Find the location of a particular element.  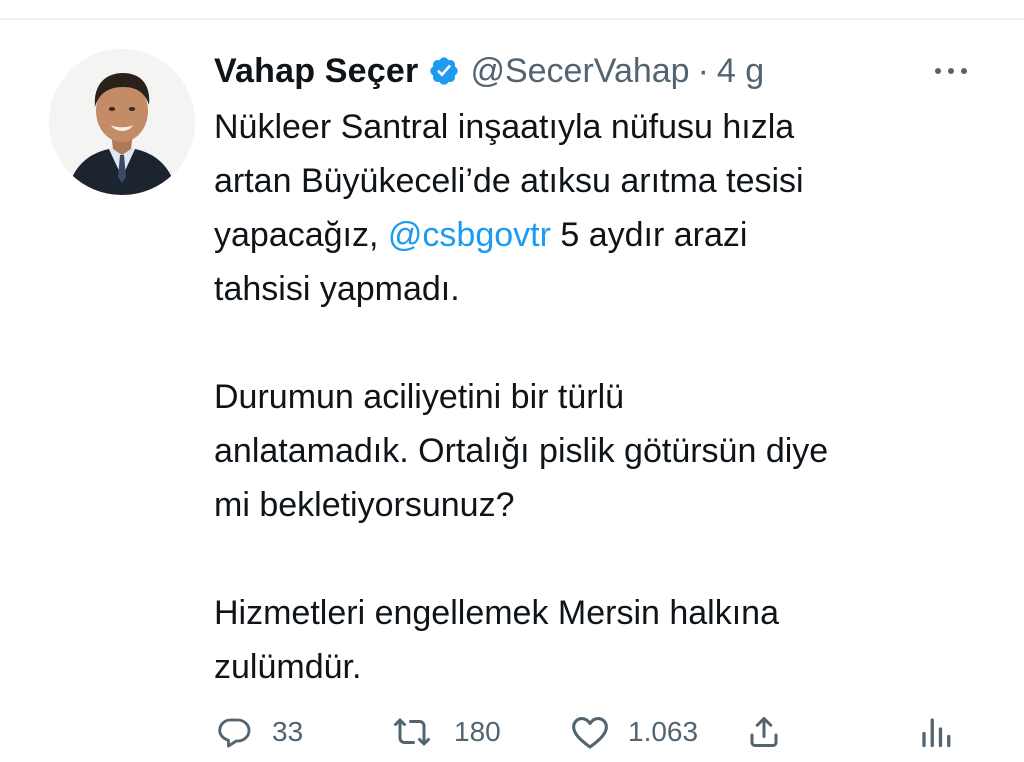

mention-link: @csbgovtr is located at coordinates (469, 235).